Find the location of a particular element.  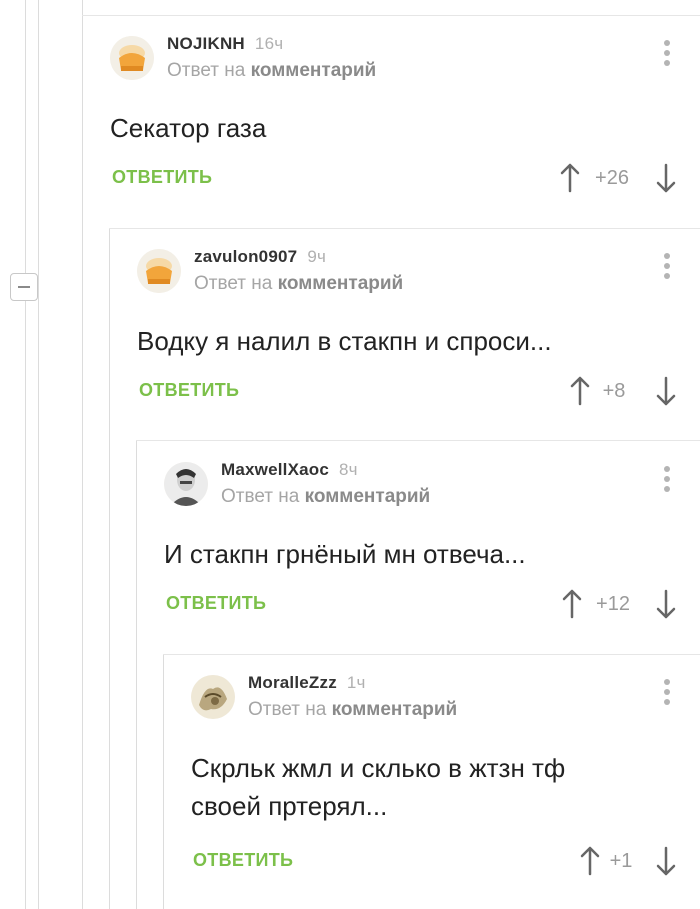

comment-time: 8ч is located at coordinates (348, 469).